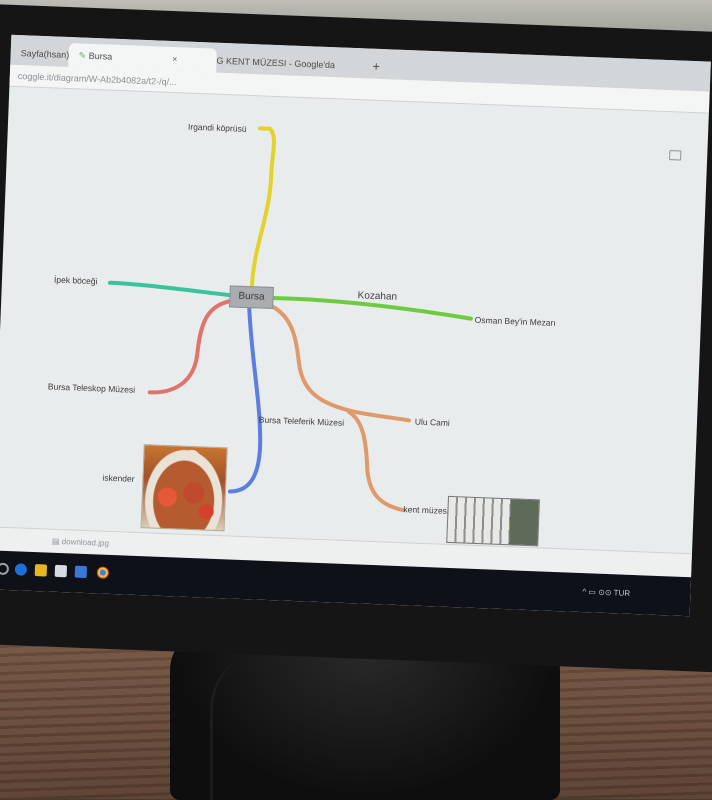 The width and height of the screenshot is (712, 800). What do you see at coordinates (191, 346) in the screenshot?
I see `branch-red` at bounding box center [191, 346].